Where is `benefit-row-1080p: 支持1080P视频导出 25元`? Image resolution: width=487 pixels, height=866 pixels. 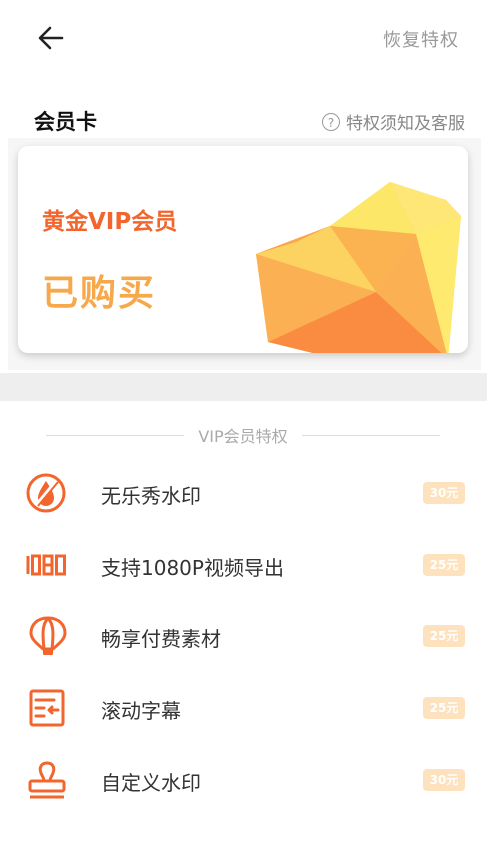
benefit-row-1080p: 支持1080P视频导出 25元 is located at coordinates (243, 565).